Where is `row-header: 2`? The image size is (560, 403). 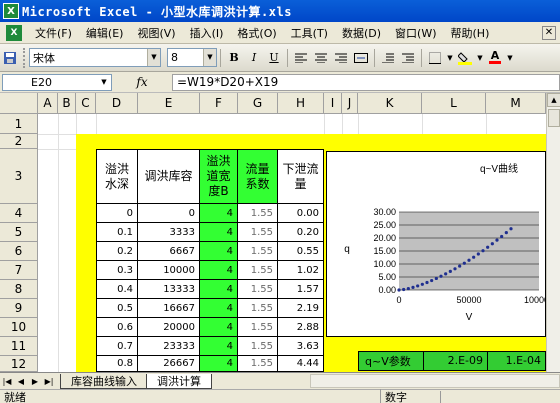 row-header: 2 is located at coordinates (19, 141).